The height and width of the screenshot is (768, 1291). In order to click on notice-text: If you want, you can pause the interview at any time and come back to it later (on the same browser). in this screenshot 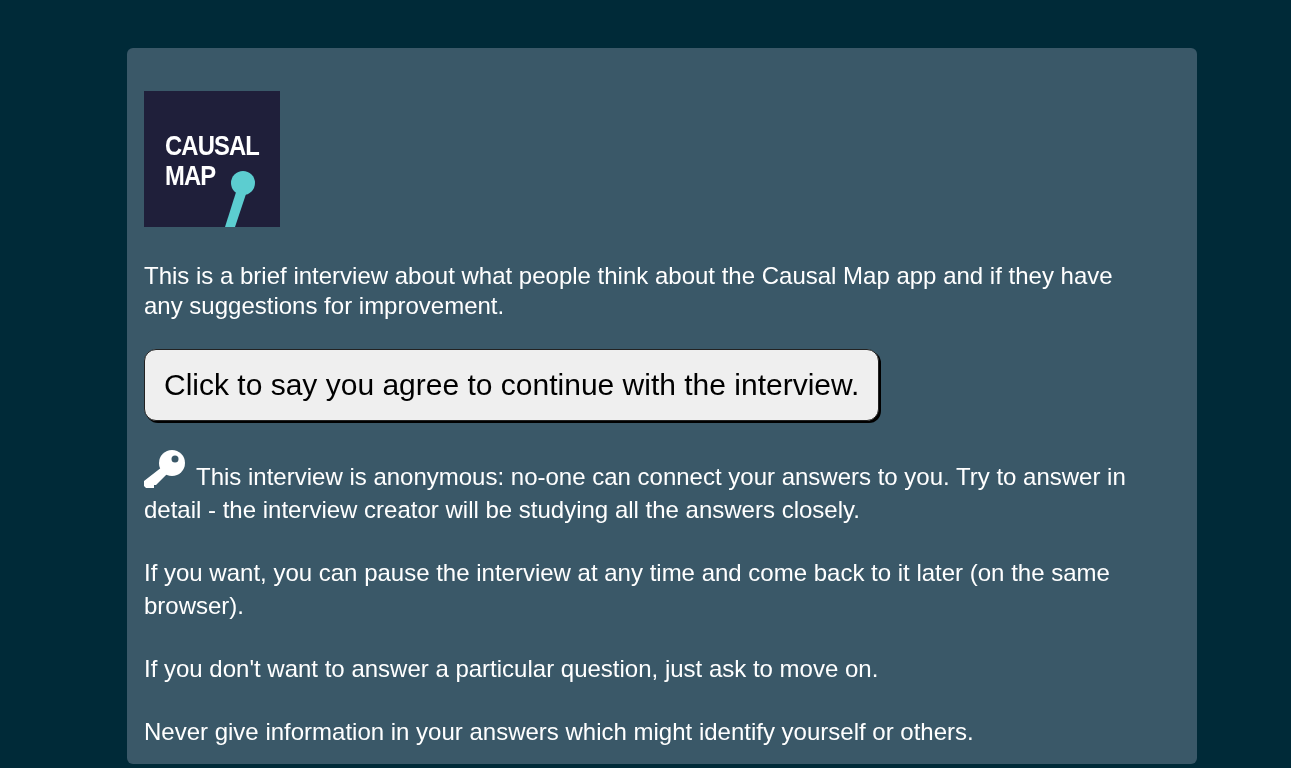, I will do `click(627, 589)`.